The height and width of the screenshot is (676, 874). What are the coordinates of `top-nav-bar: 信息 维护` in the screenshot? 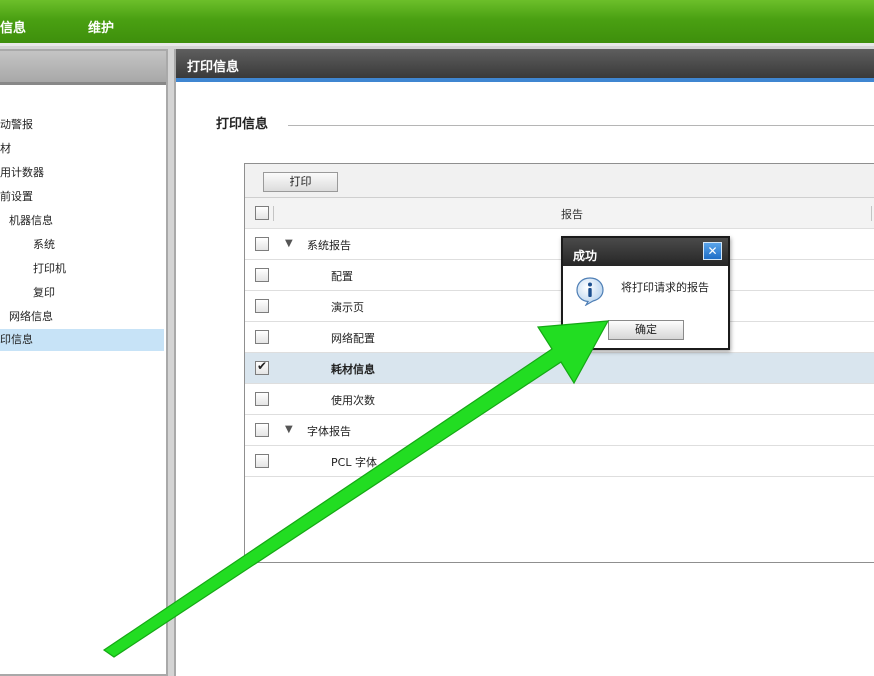 It's located at (437, 23).